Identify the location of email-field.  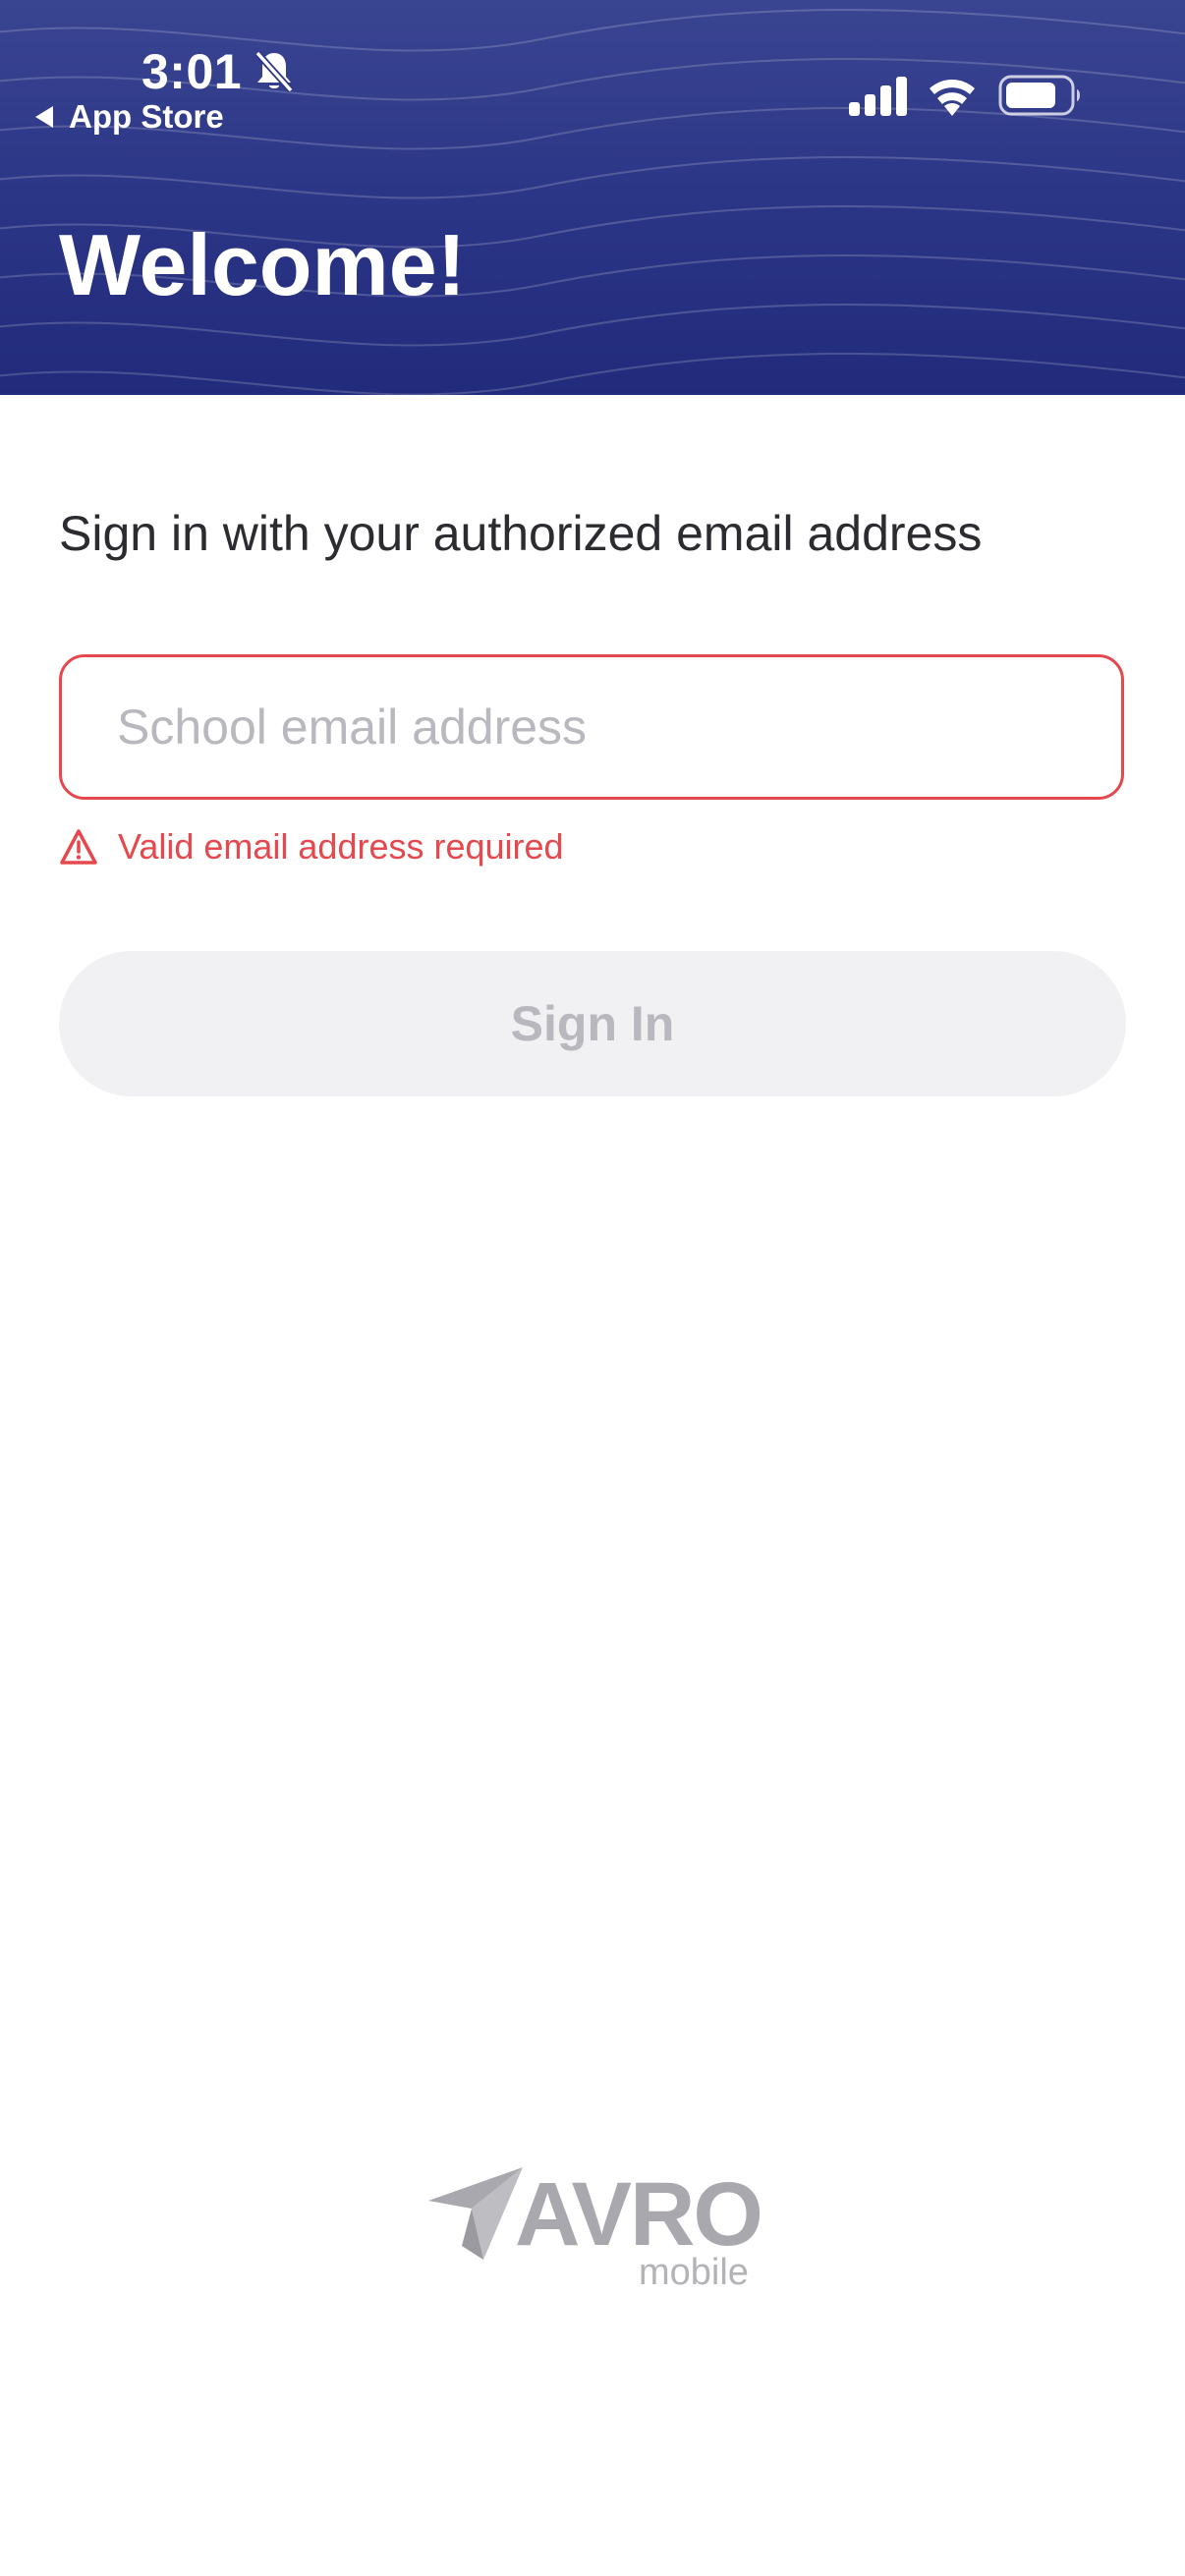
(592, 727).